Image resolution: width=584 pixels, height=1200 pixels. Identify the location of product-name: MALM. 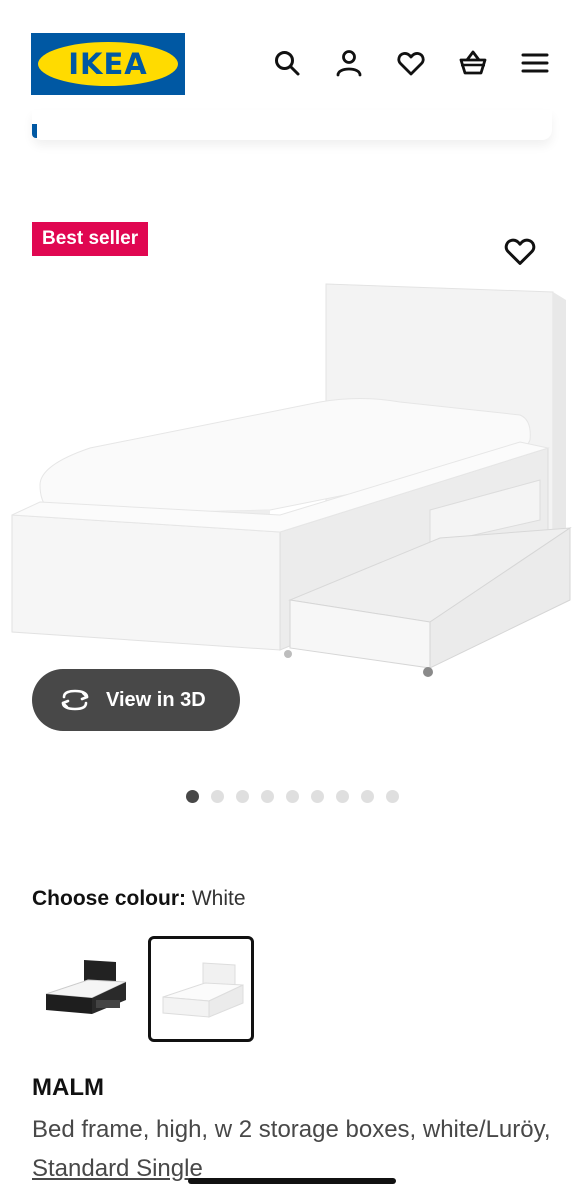
(68, 1087).